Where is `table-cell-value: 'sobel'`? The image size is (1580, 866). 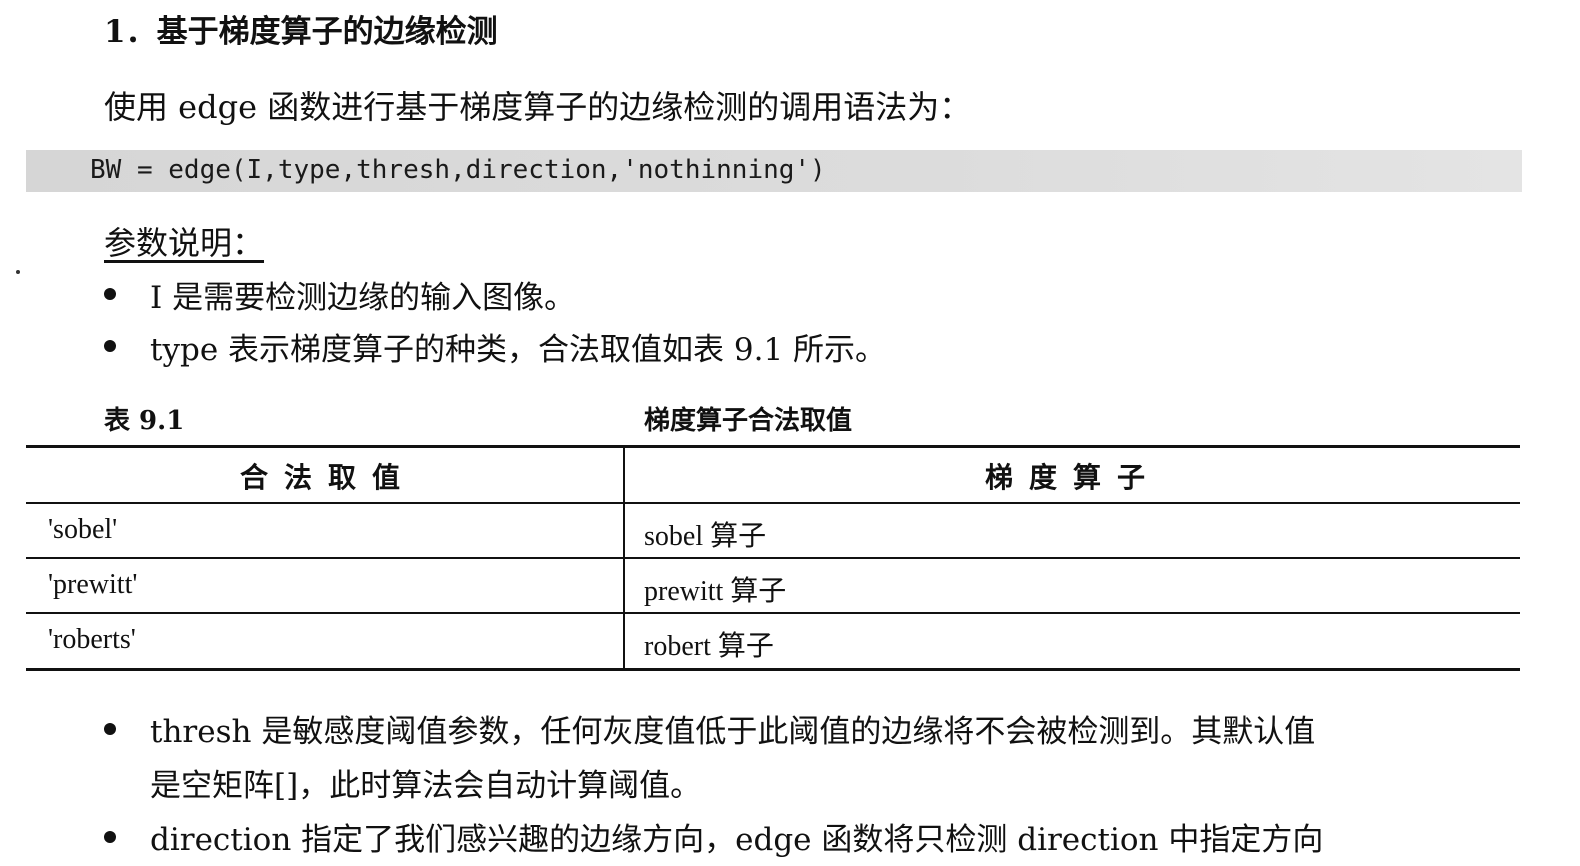
table-cell-value: 'sobel' is located at coordinates (83, 529).